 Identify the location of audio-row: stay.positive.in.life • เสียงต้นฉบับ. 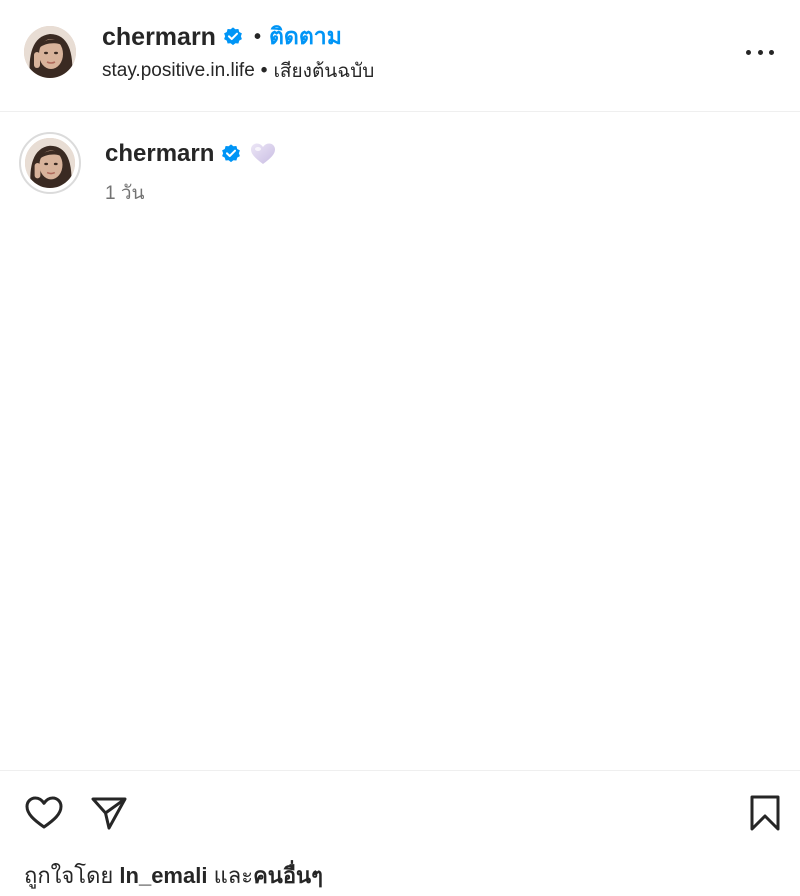
(238, 71).